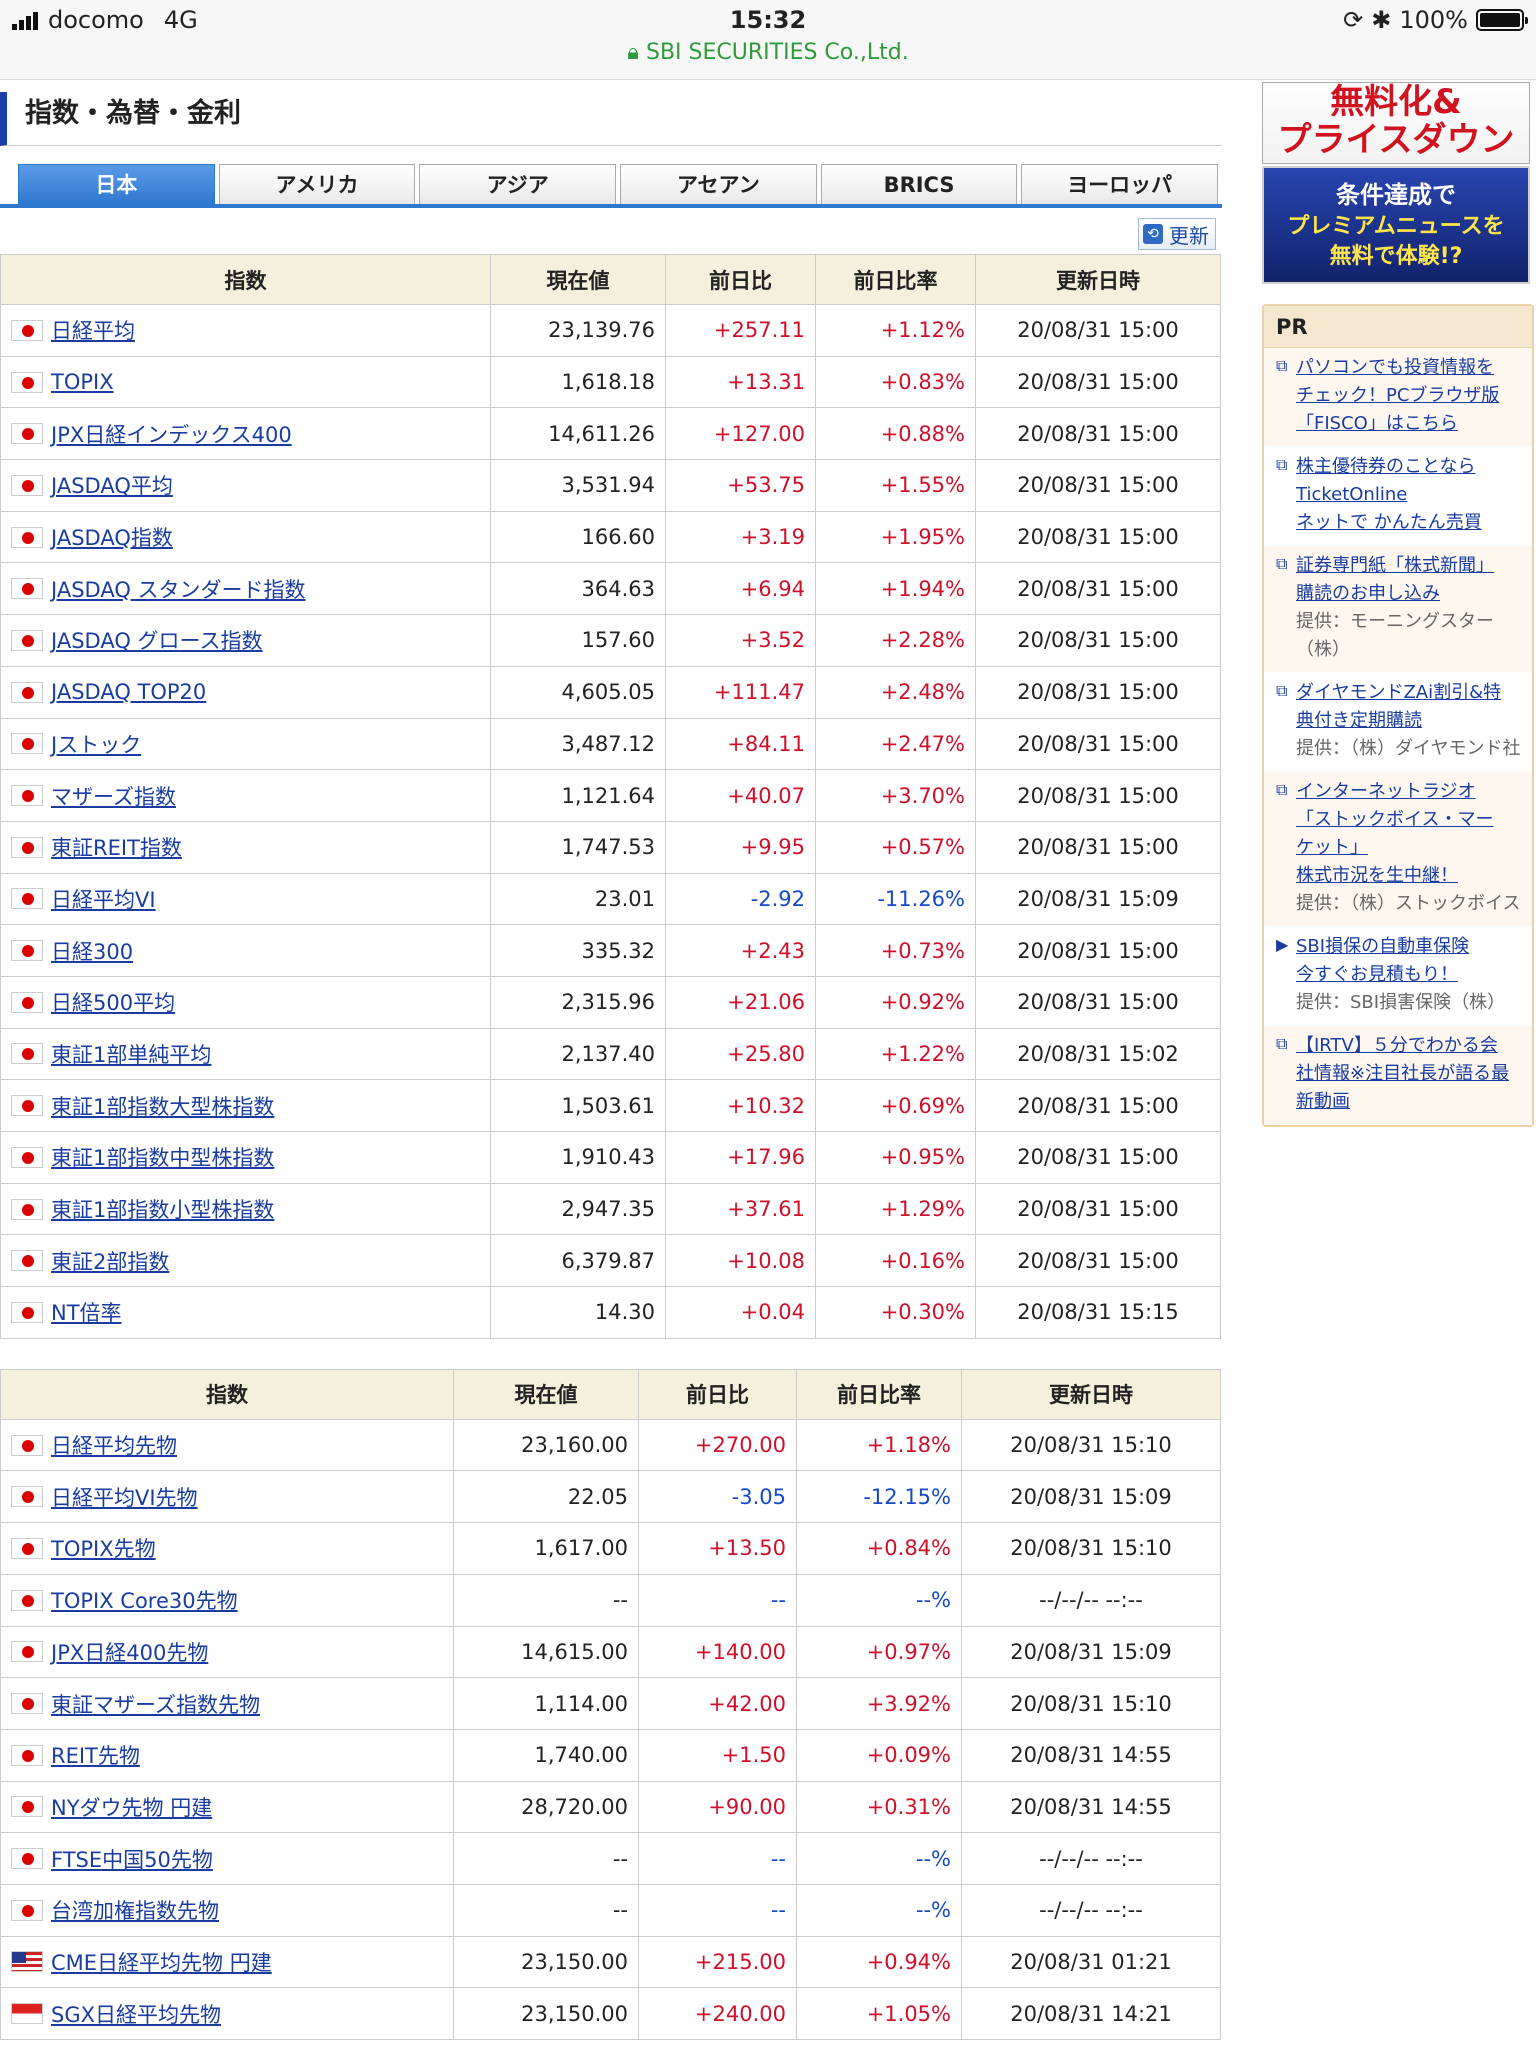 Image resolution: width=1536 pixels, height=2048 pixels. What do you see at coordinates (1396, 225) in the screenshot?
I see `ad-banner-premium-news: 条件達成で プレミアムニュースを 無料で体験!?` at bounding box center [1396, 225].